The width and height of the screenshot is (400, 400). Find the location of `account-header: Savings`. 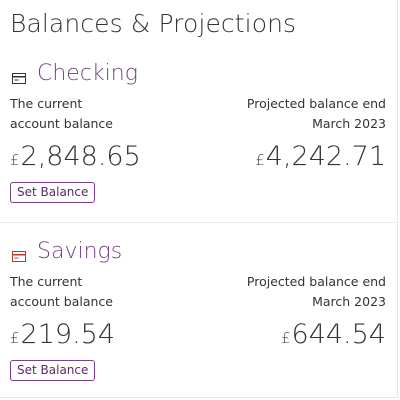

account-header: Savings is located at coordinates (67, 252).